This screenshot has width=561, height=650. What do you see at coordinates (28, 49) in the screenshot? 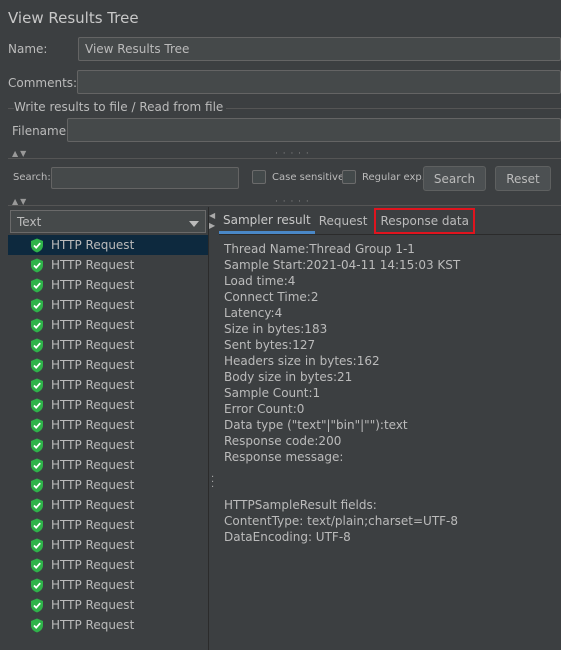
I see `name-label: Name:` at bounding box center [28, 49].